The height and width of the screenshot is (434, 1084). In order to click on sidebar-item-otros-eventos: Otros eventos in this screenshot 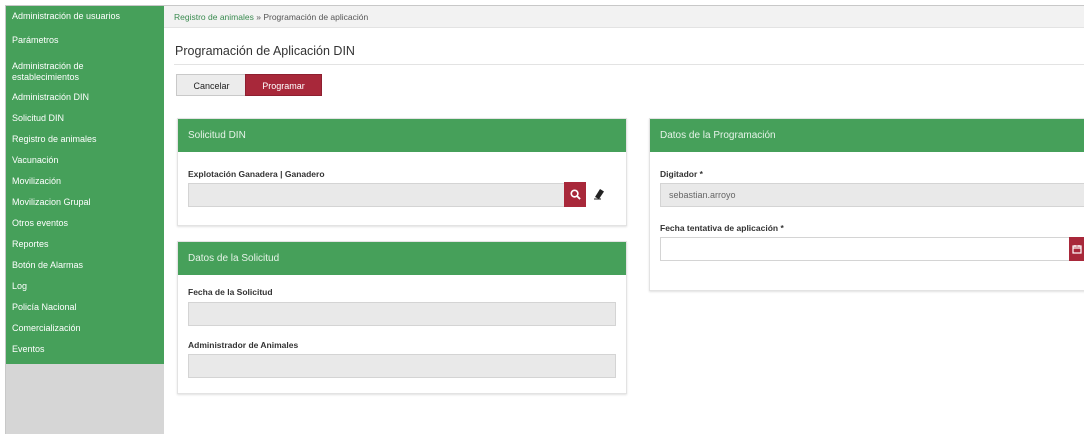, I will do `click(85, 225)`.